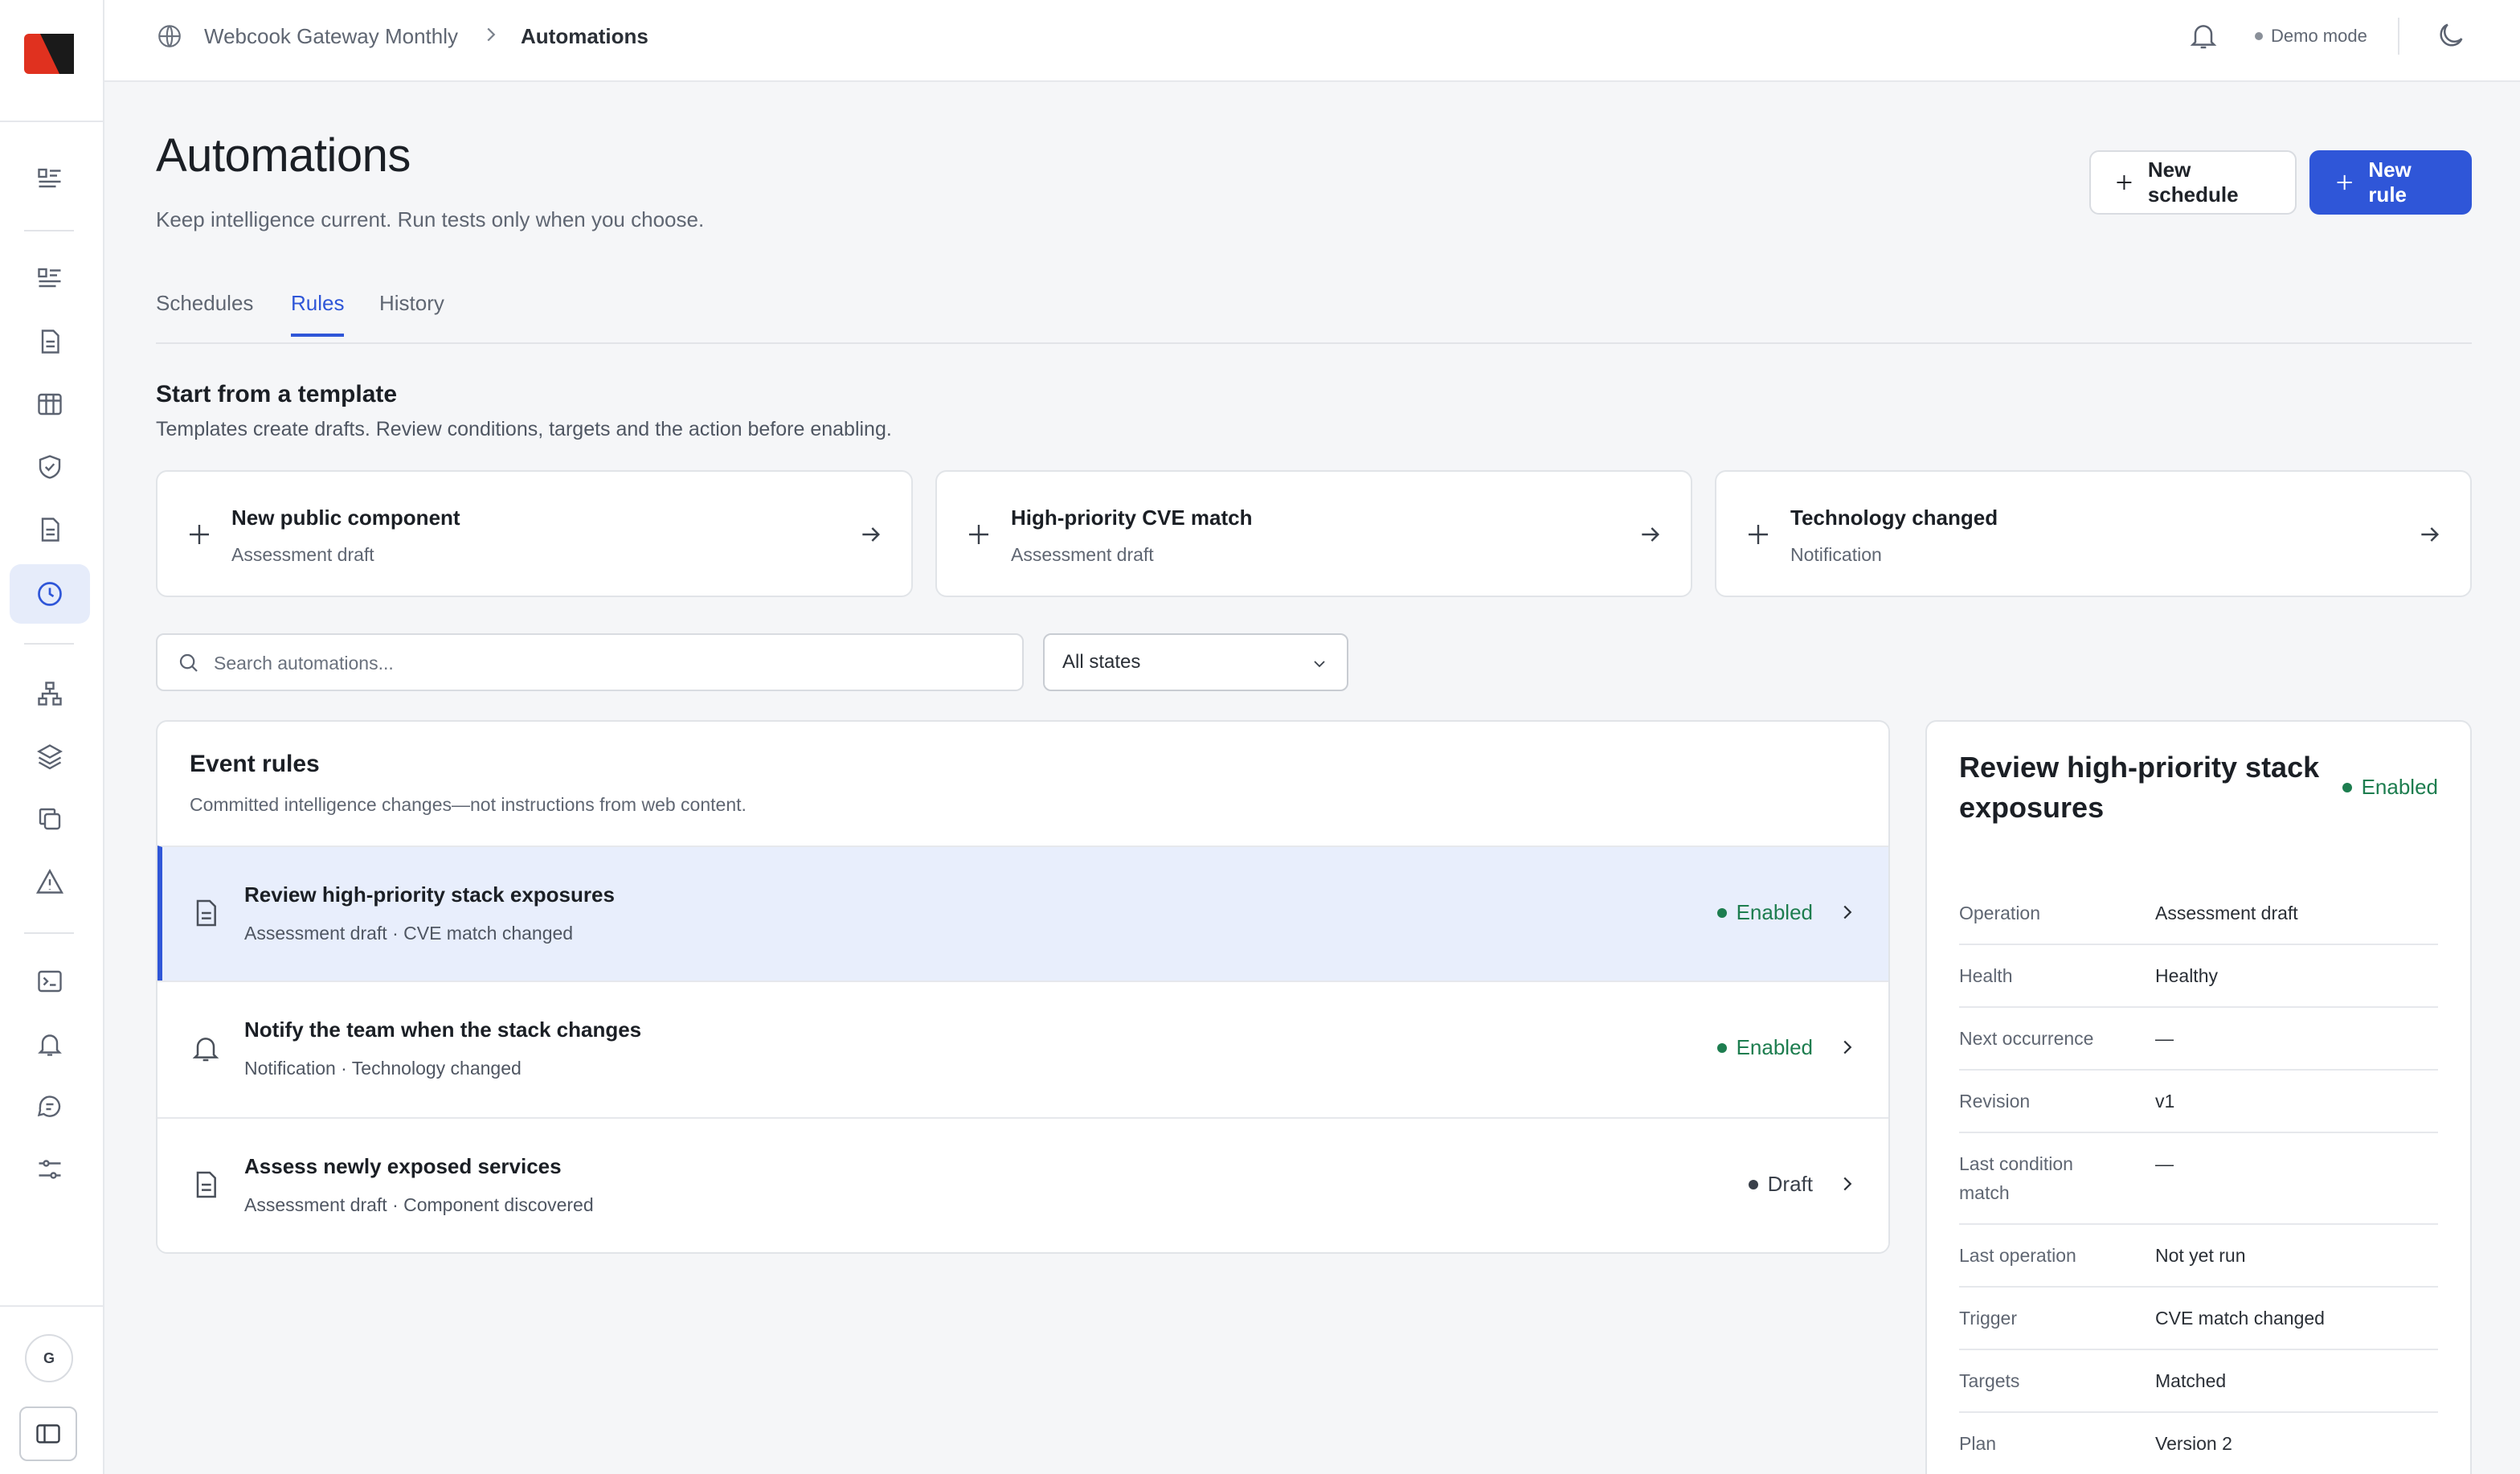 The image size is (2520, 1474). I want to click on nav-chat-icon, so click(50, 1106).